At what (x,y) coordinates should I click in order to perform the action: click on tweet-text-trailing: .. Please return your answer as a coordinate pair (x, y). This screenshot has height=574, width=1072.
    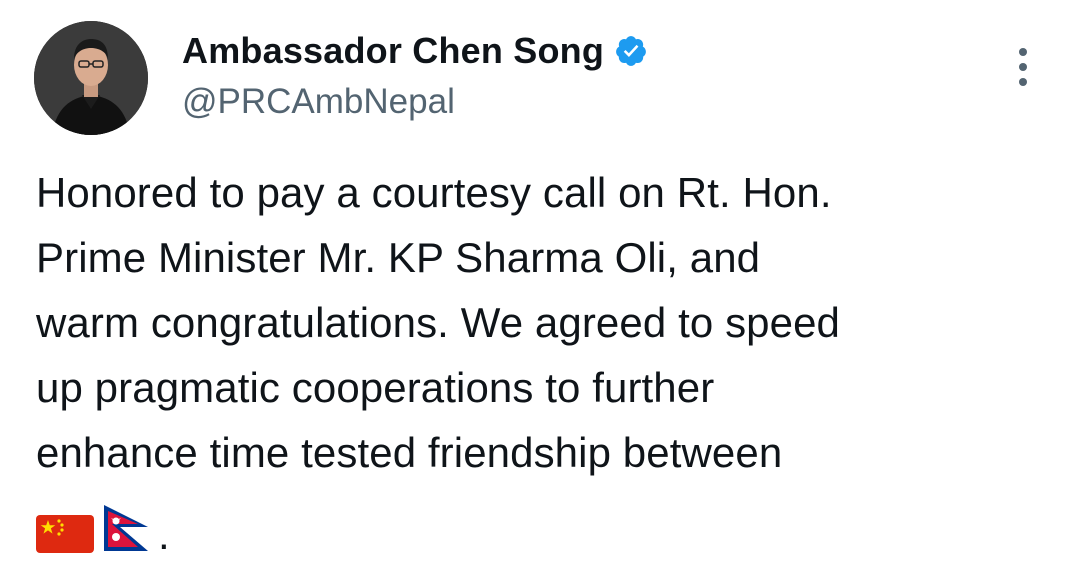
    Looking at the image, I should click on (164, 534).